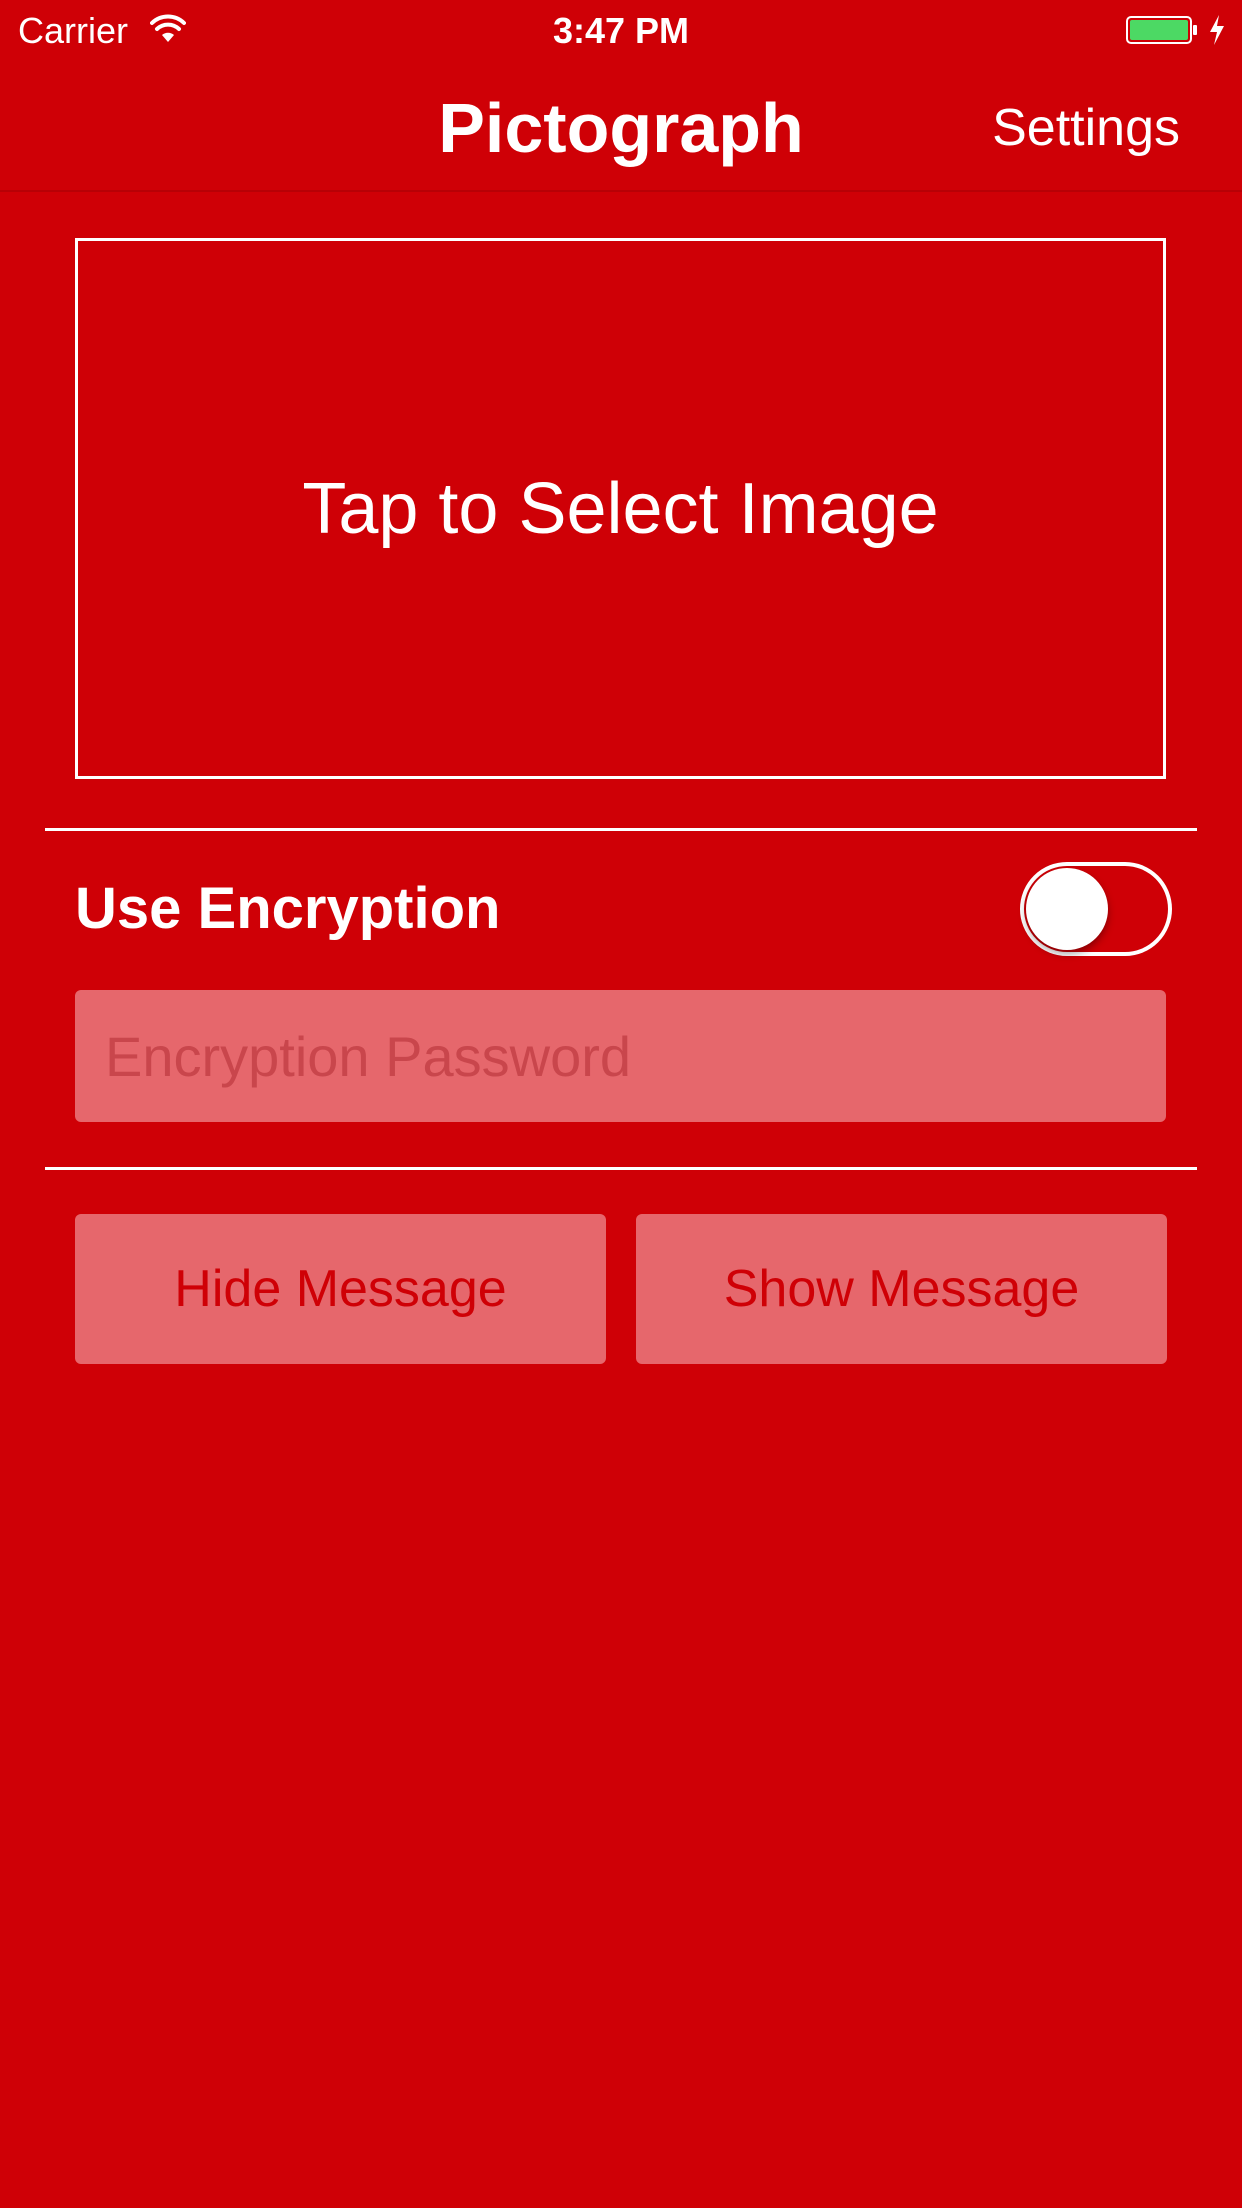 Image resolution: width=1242 pixels, height=2208 pixels. What do you see at coordinates (901, 1289) in the screenshot?
I see `show-message-button: Show Message` at bounding box center [901, 1289].